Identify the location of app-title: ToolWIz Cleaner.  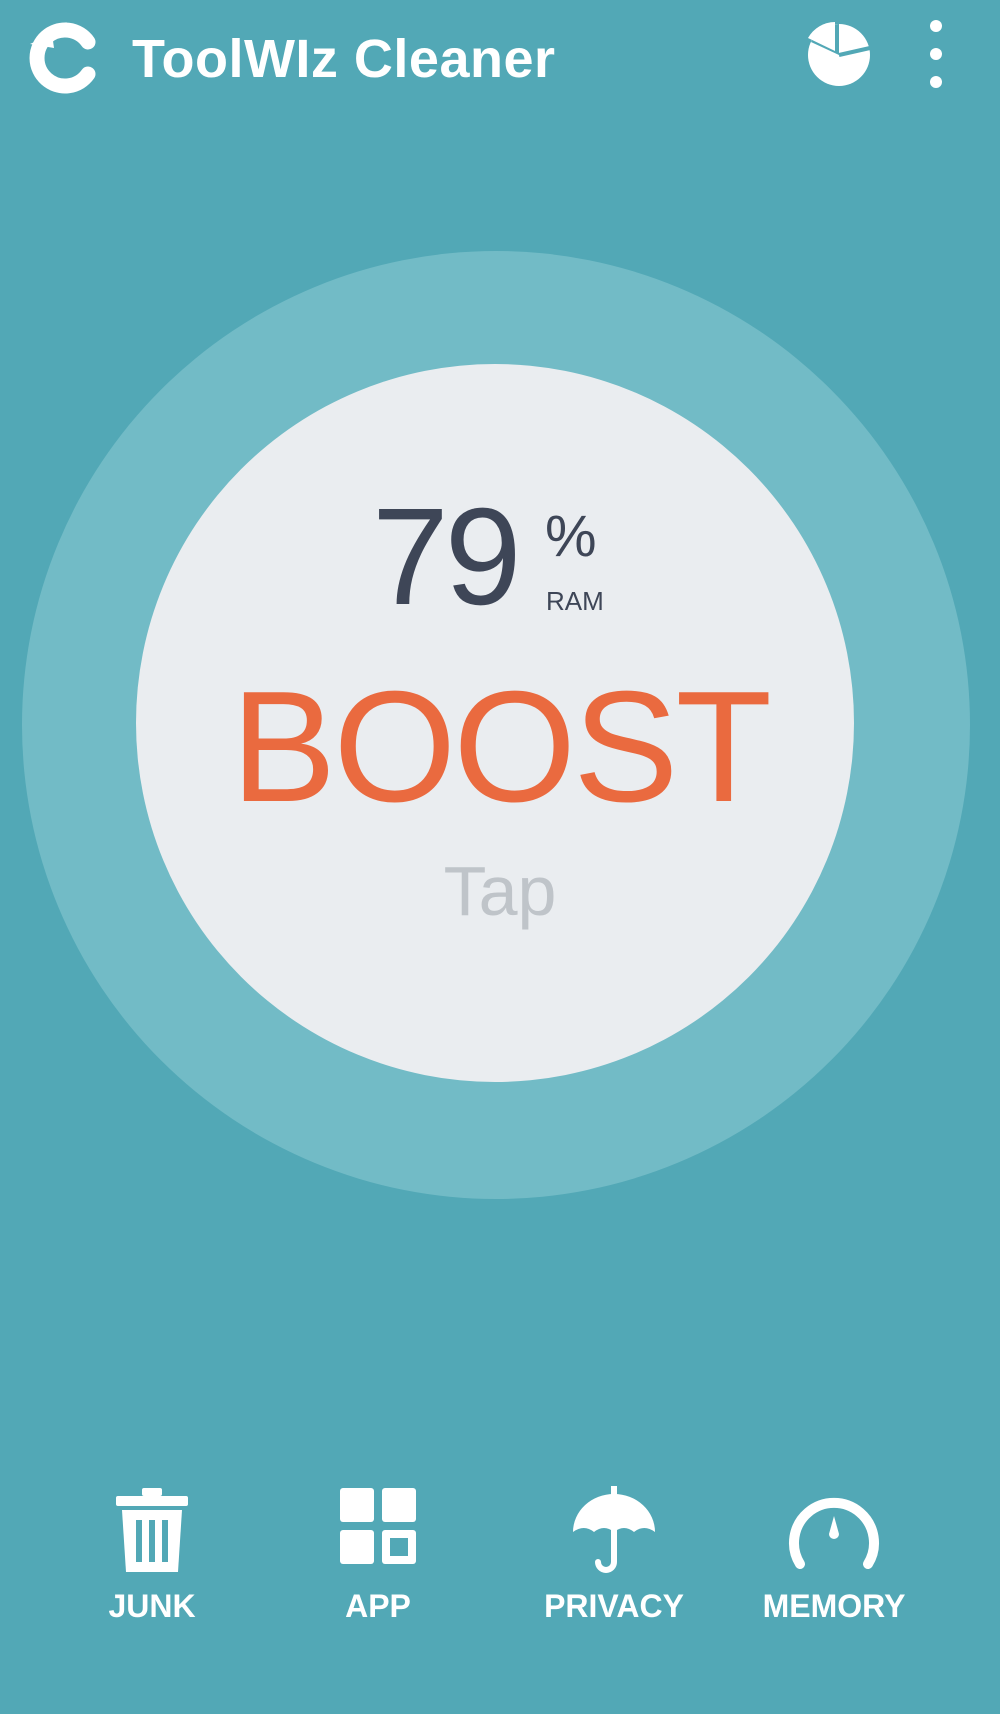
(344, 59).